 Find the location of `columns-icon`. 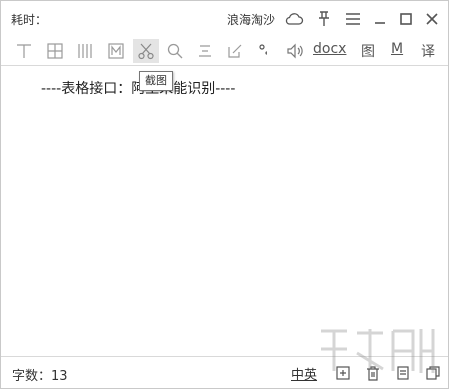

columns-icon is located at coordinates (85, 51).